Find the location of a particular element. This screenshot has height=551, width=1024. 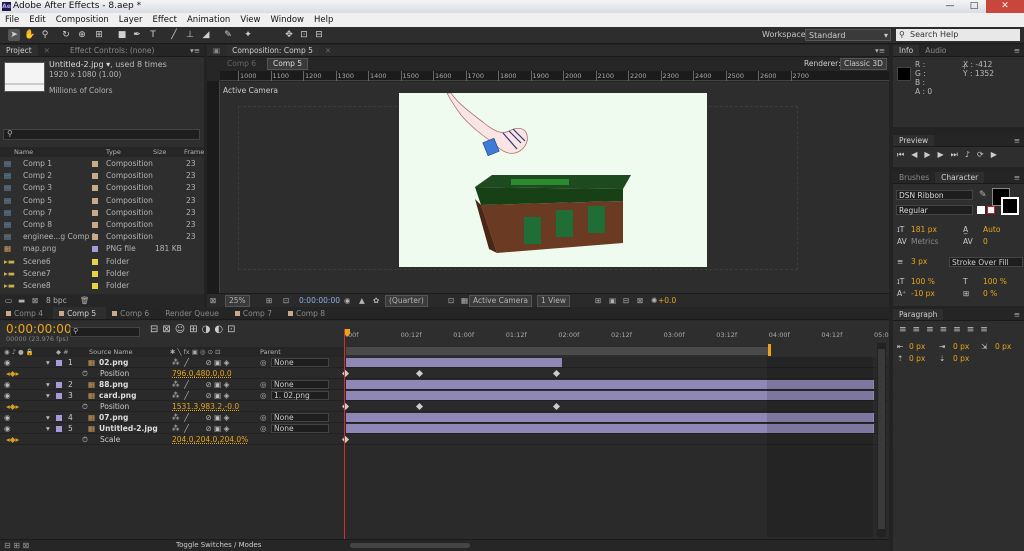

tab-timeline-3: Render Queue is located at coordinates (194, 313).